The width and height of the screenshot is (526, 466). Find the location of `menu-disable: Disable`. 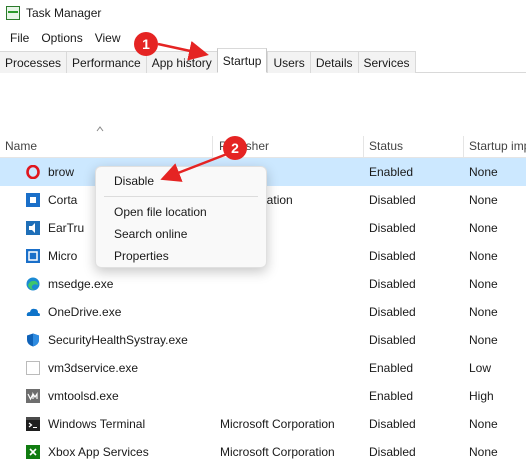

menu-disable: Disable is located at coordinates (181, 181).